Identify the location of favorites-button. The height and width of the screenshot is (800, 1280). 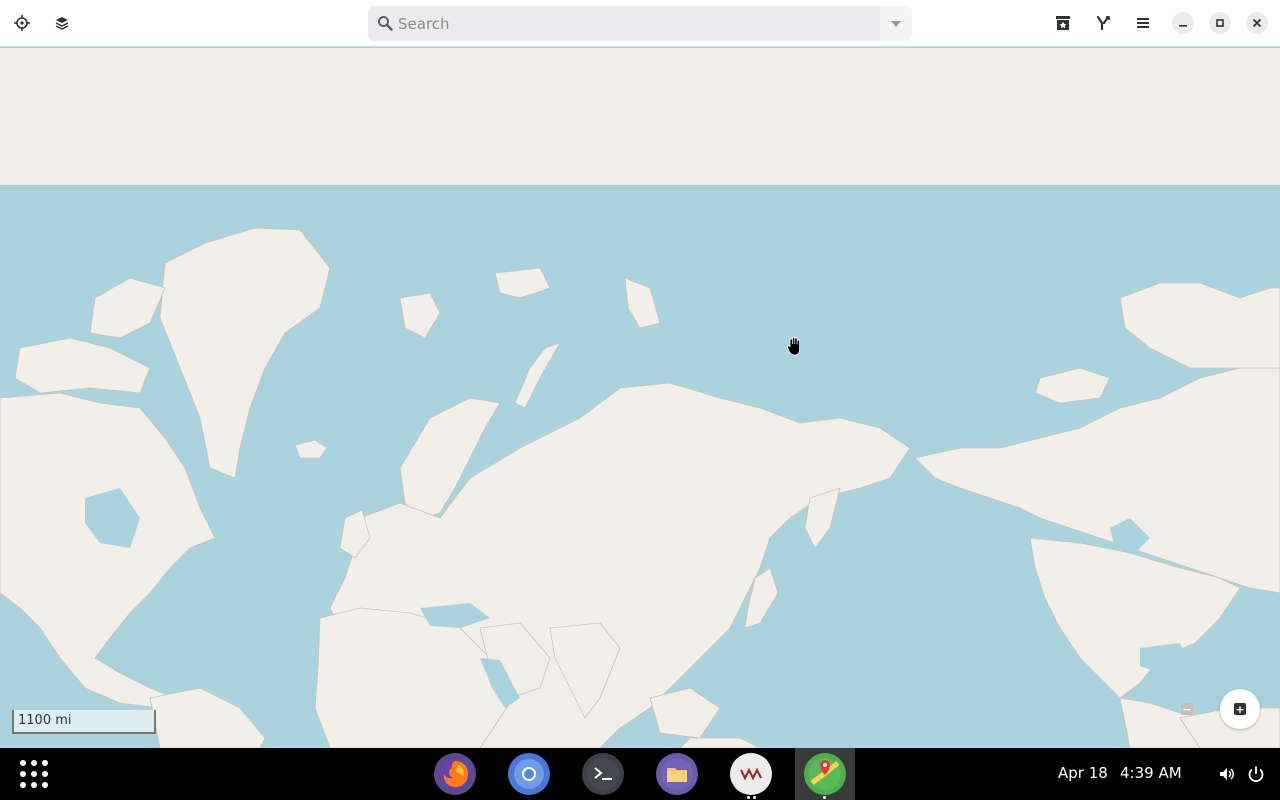
(1063, 23).